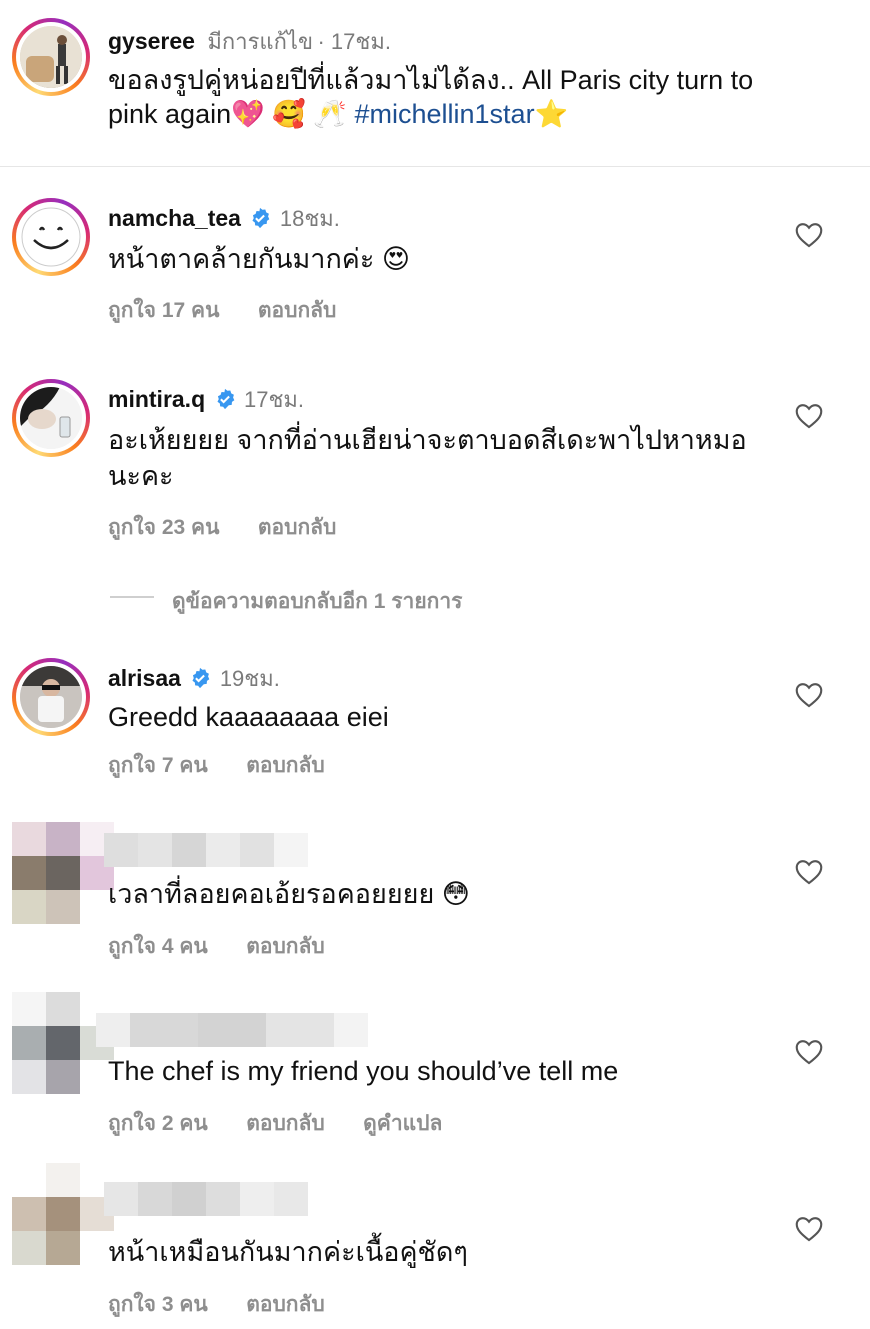 The width and height of the screenshot is (870, 1329). Describe the element at coordinates (288, 1252) in the screenshot. I see `comment-text: หน้าเหมือนกันมากค่ะเนื้อคู่ชัดๆ` at that location.